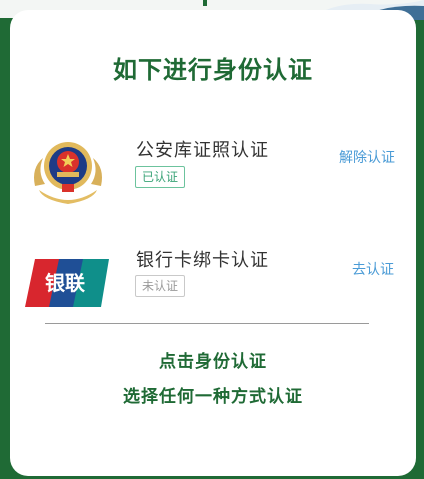  I want to click on status-badge-unverified: 未认证, so click(160, 286).